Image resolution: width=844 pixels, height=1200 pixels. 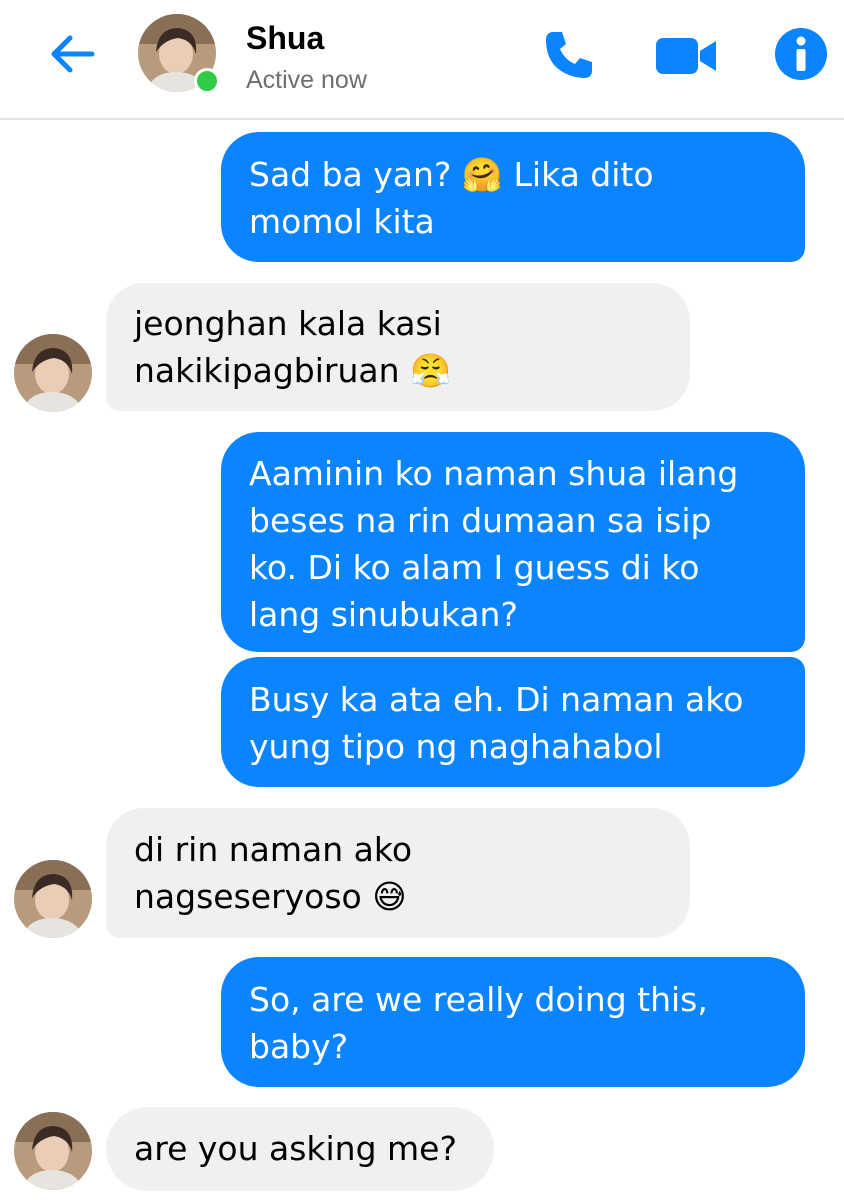 I want to click on phone-icon, so click(x=569, y=55).